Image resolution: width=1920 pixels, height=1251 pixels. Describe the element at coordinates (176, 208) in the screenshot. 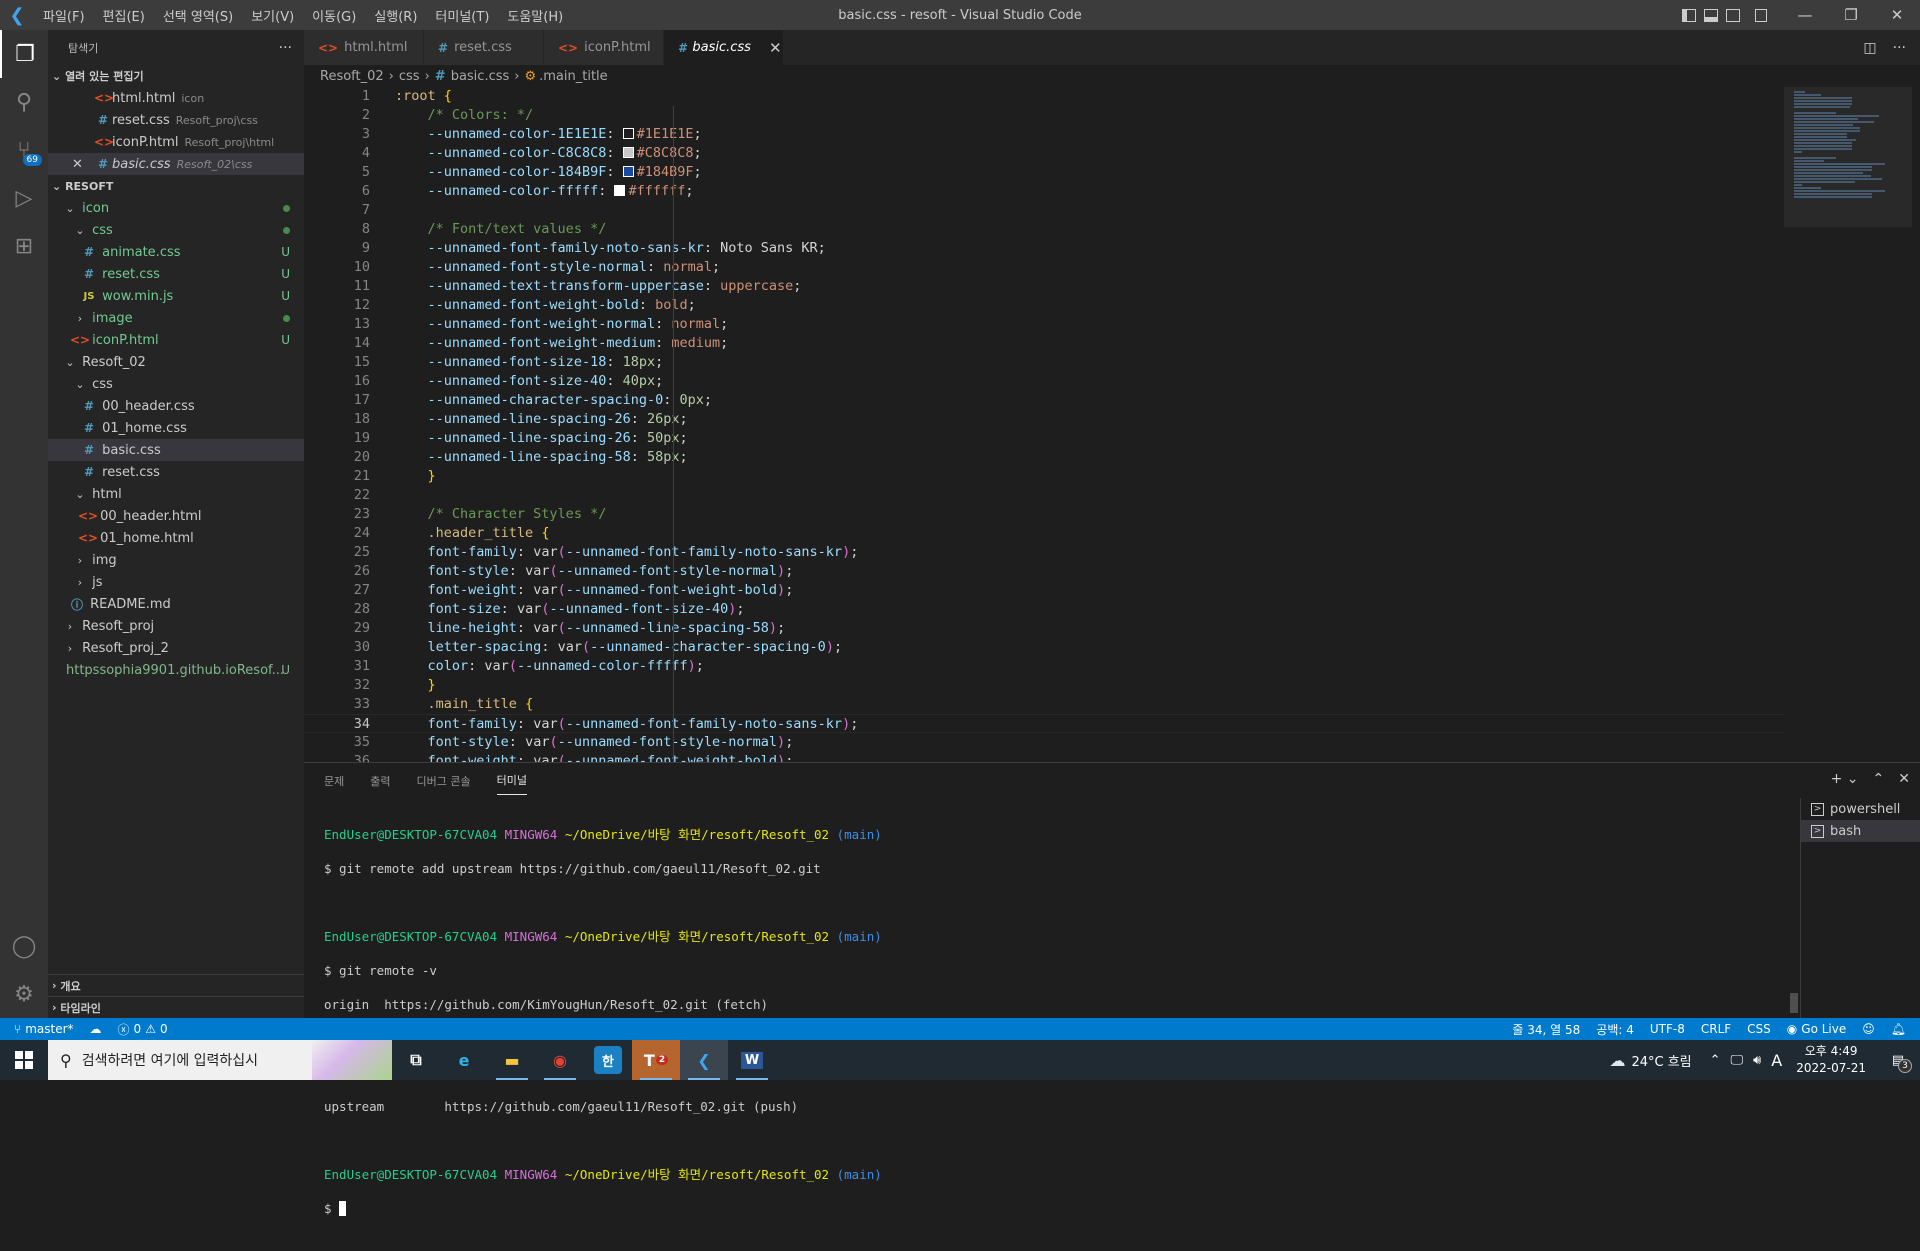

I see `tree-folder: ⌄ icon` at that location.